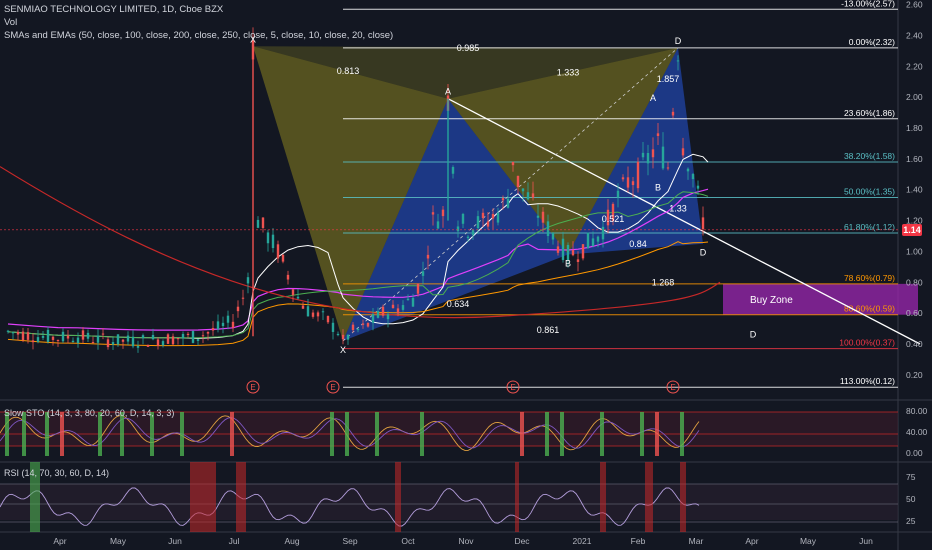  What do you see at coordinates (808, 541) in the screenshot?
I see `time-axis-label: May` at bounding box center [808, 541].